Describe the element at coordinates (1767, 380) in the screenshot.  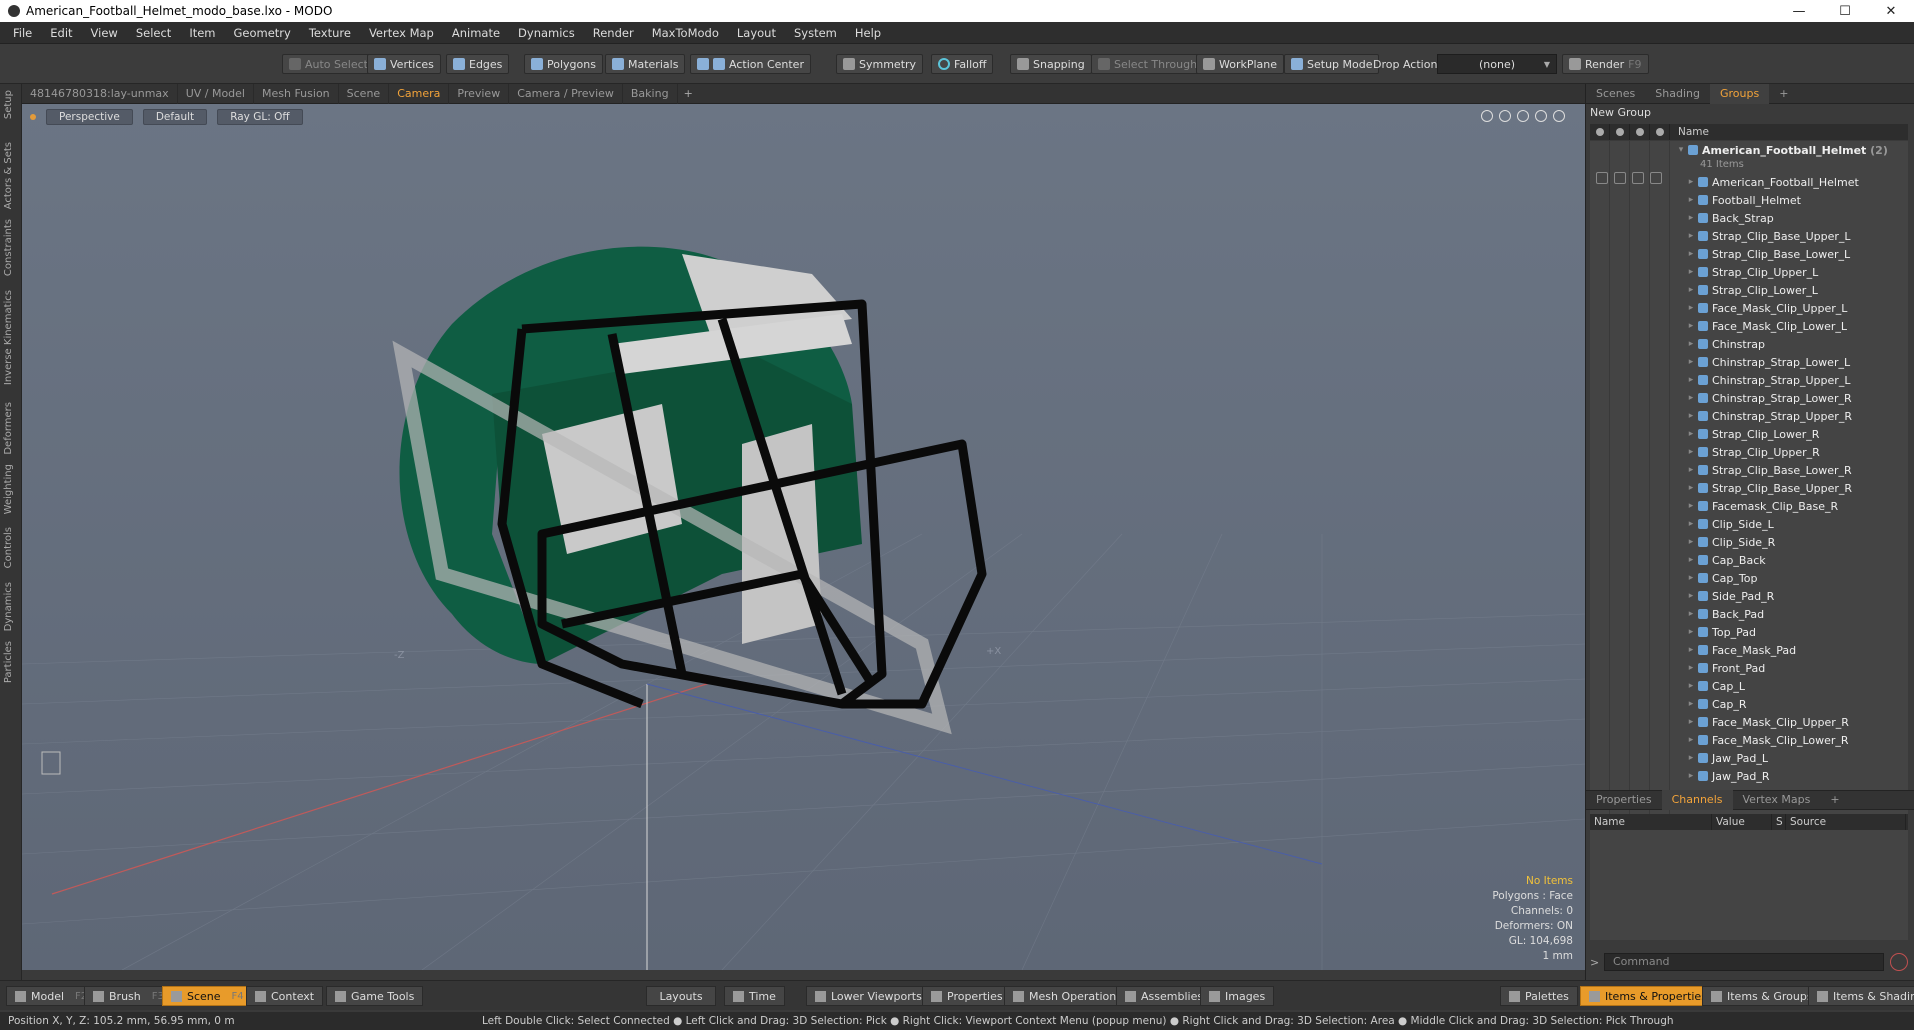
I see `group-item-row: ▸ Chinstrap_Strap_Upper_L` at that location.